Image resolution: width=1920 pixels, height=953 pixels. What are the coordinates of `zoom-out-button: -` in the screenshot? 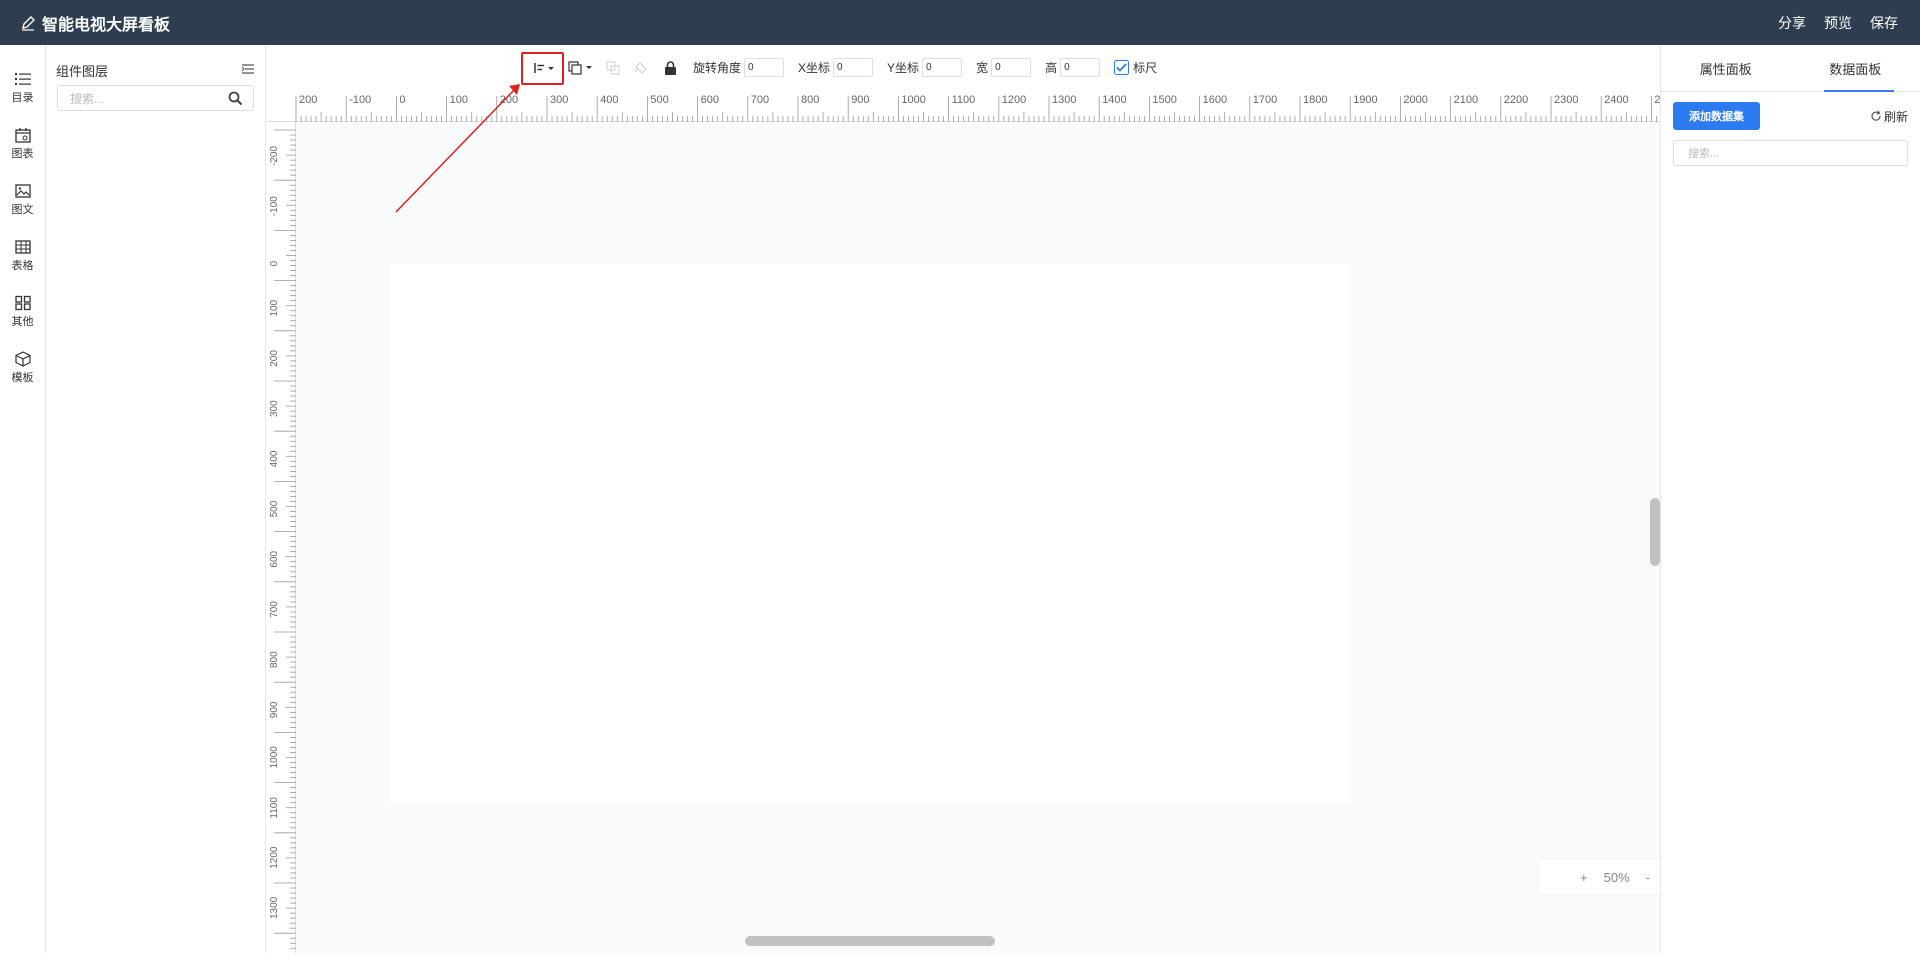 It's located at (1648, 877).